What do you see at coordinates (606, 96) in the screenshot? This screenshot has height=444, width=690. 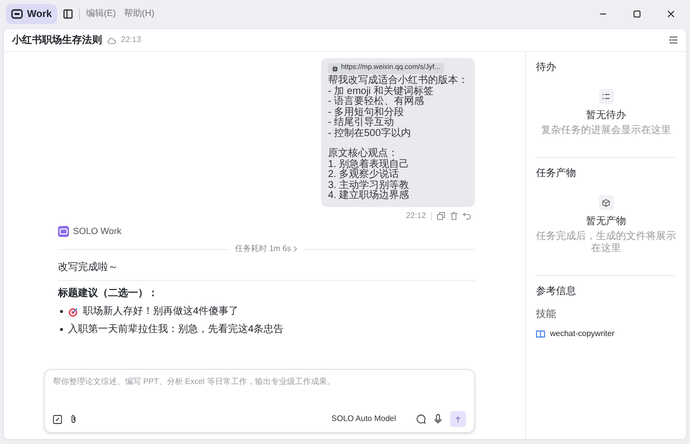 I see `checklist-icon` at bounding box center [606, 96].